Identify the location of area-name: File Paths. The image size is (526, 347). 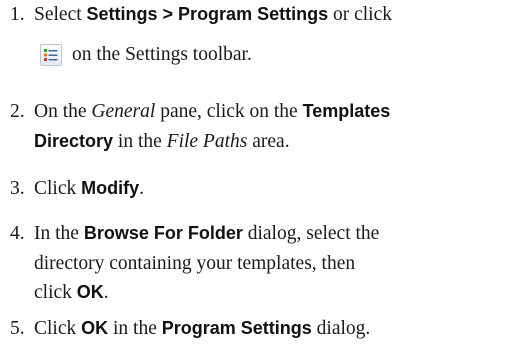
(207, 141).